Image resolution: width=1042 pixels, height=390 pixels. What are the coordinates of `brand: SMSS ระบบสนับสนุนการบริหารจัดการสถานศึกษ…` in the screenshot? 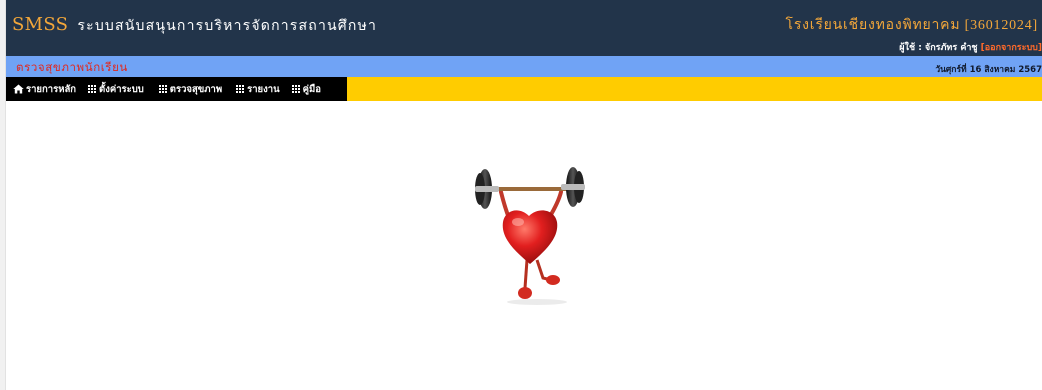 It's located at (194, 25).